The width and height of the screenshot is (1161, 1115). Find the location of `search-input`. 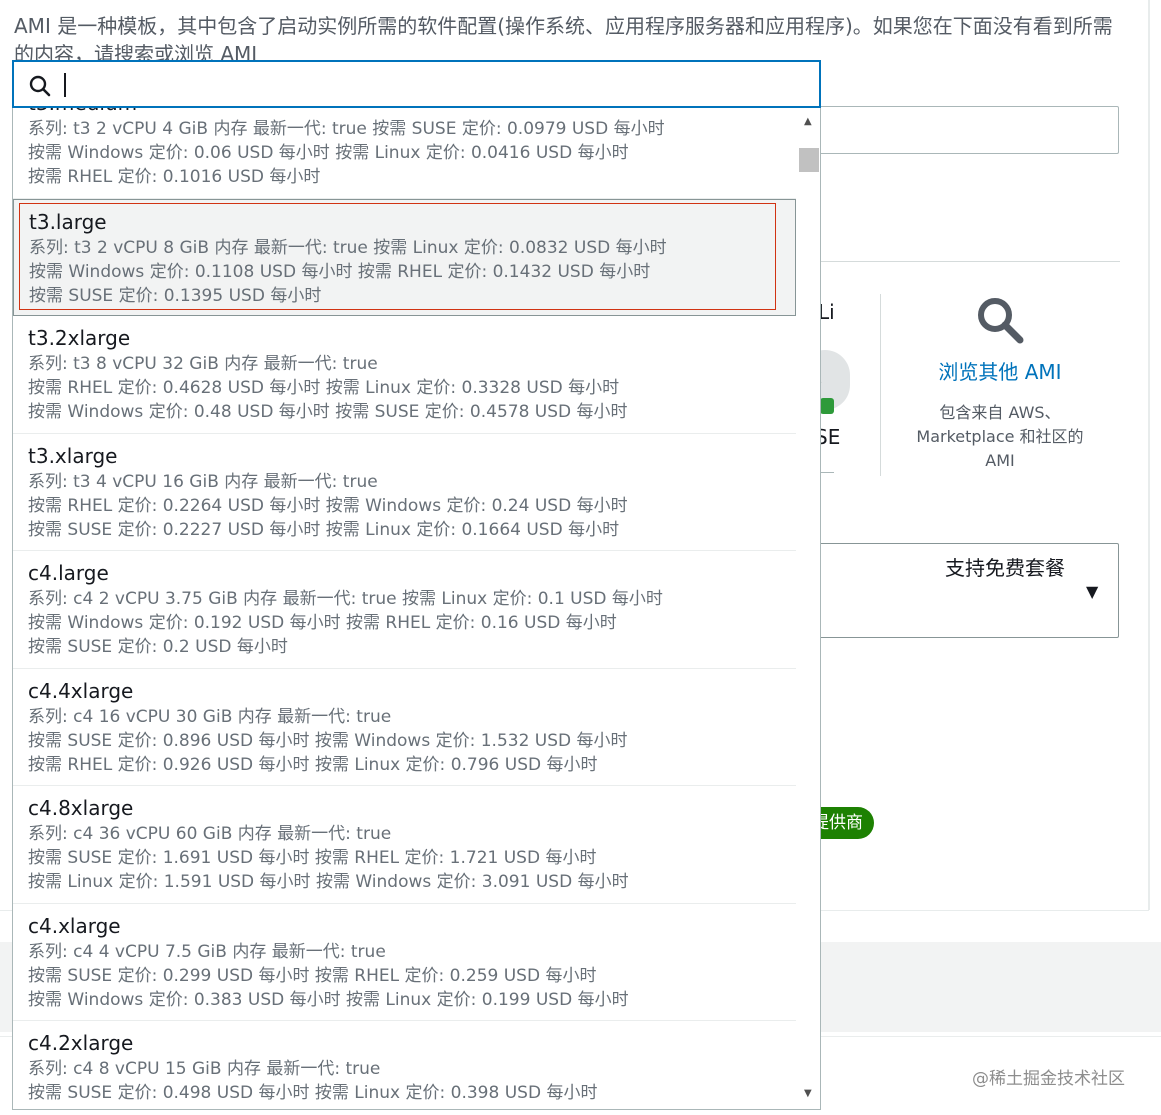

search-input is located at coordinates (432, 84).